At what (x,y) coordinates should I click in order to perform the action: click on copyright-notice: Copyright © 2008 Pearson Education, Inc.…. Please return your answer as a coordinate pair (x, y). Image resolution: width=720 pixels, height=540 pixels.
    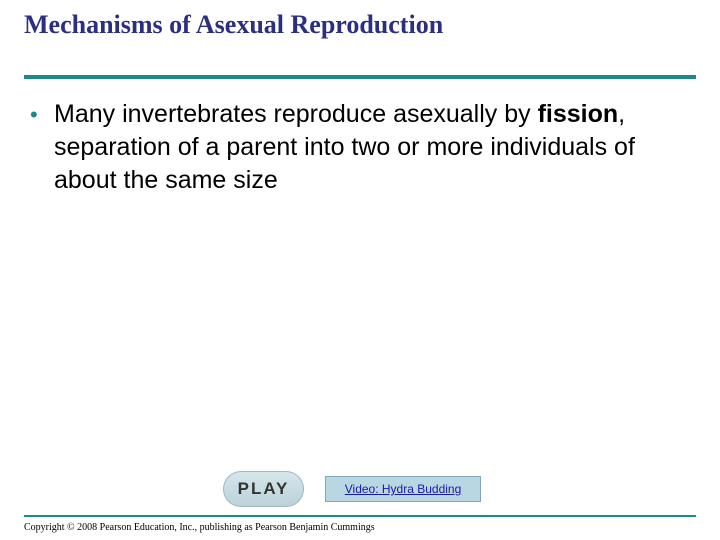
    Looking at the image, I should click on (199, 527).